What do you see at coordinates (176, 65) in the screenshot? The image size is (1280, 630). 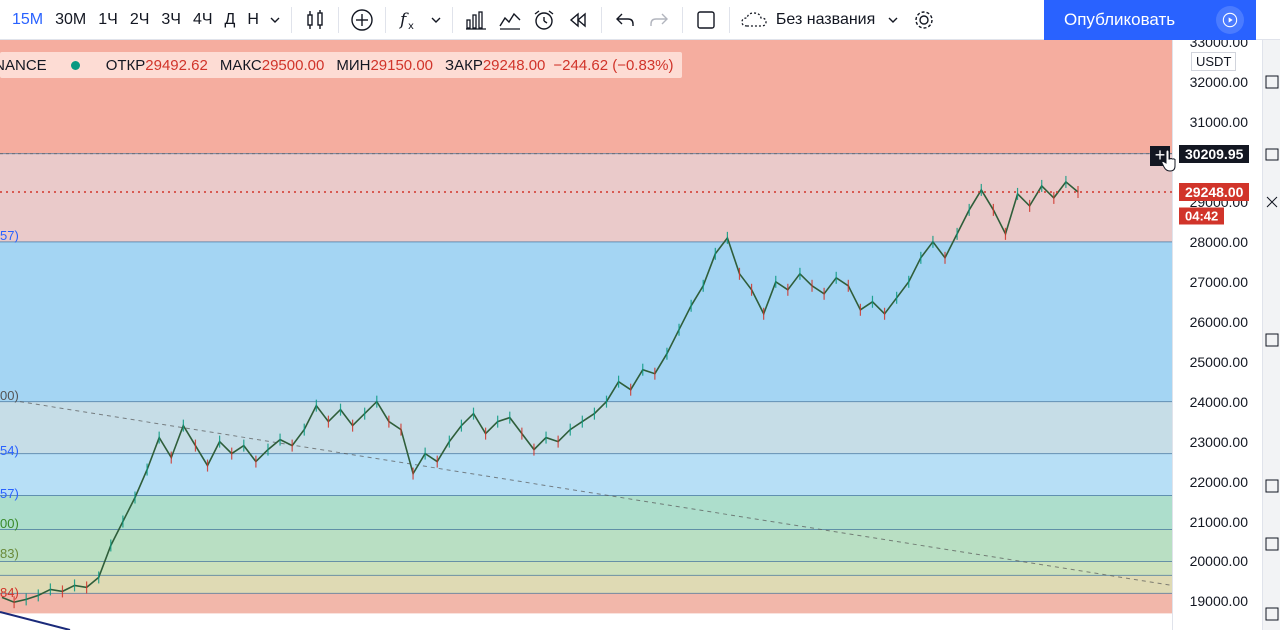 I see `open-value: 29492.62` at bounding box center [176, 65].